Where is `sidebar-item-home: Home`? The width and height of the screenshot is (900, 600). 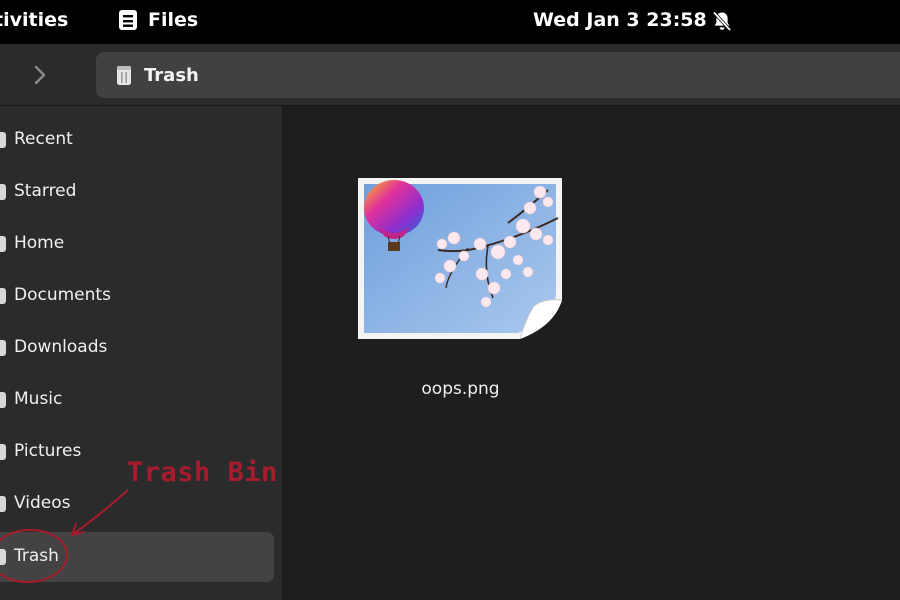
sidebar-item-home: Home is located at coordinates (137, 244).